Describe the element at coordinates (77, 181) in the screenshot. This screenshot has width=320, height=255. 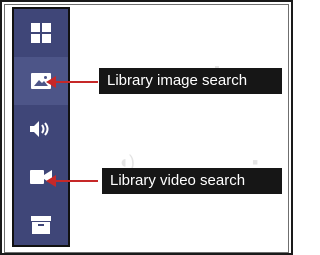
I see `video-callout-arrow` at that location.